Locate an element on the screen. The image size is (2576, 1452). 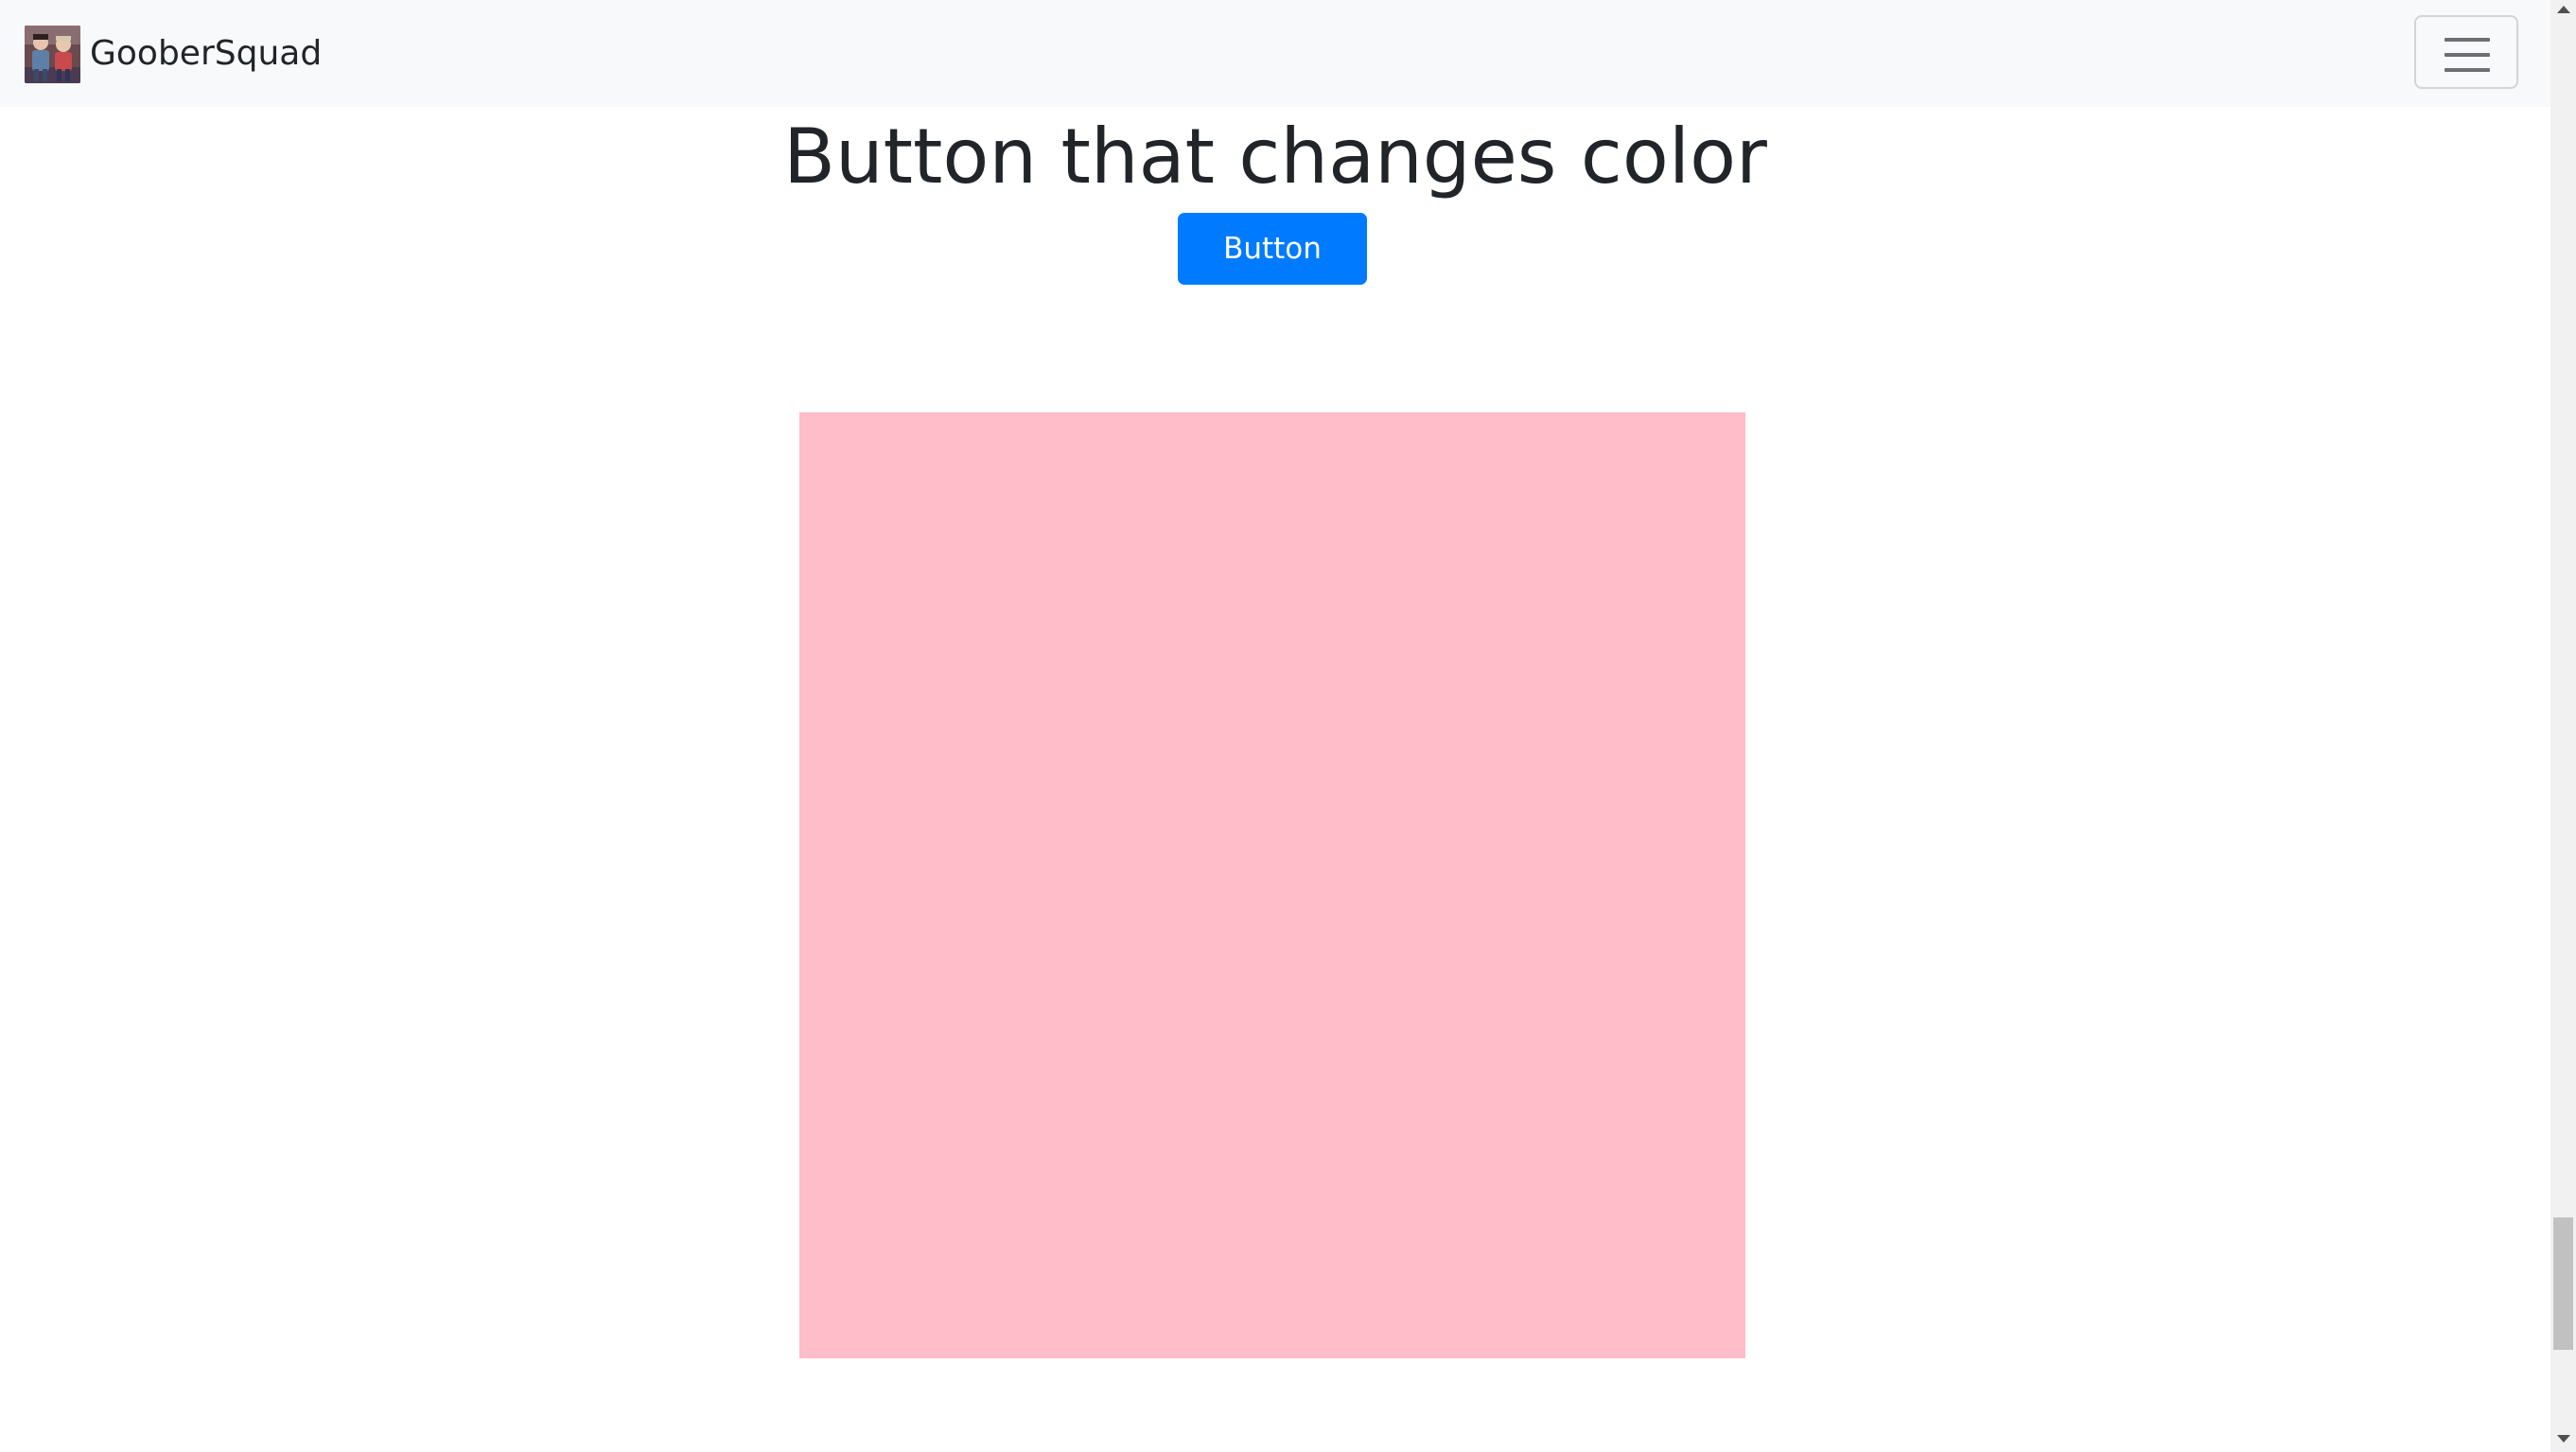
brand-logo-image is located at coordinates (53, 54).